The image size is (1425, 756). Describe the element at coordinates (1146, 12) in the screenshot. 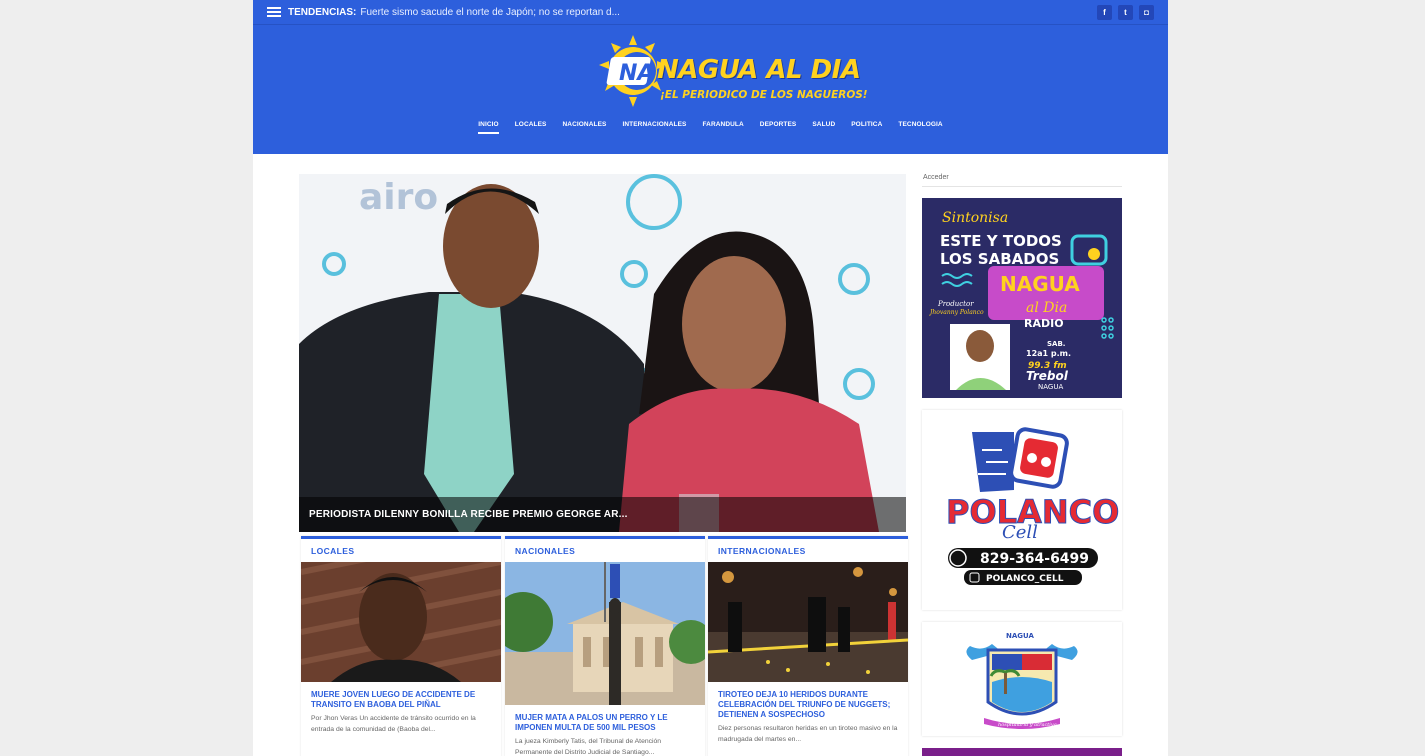

I see `instagram-icon: ◘` at that location.